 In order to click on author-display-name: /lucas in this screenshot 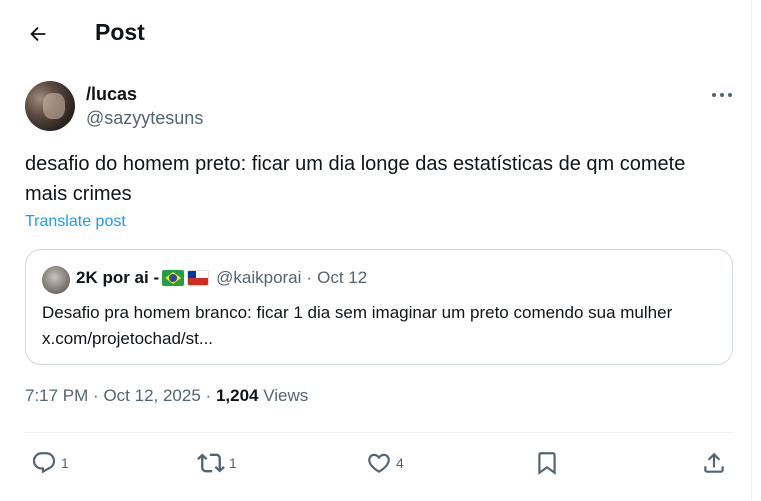, I will do `click(111, 94)`.